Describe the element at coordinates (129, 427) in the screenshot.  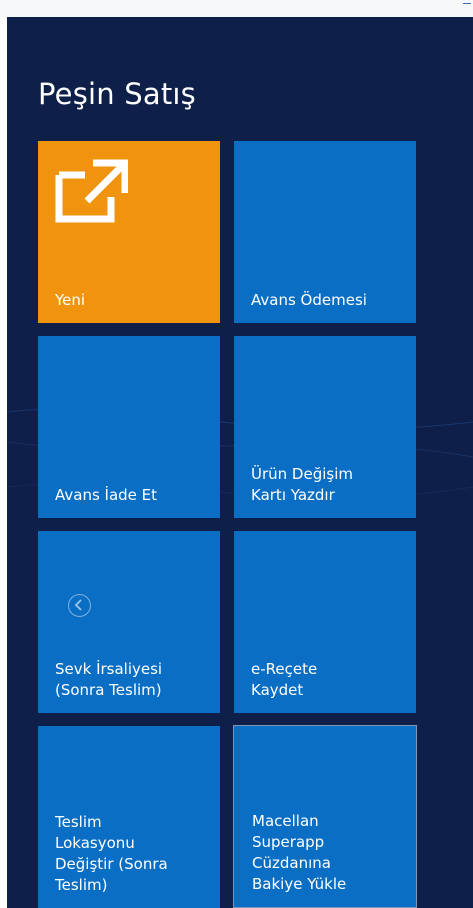
I see `tile-avans-iade-et: Avans İade Et` at that location.